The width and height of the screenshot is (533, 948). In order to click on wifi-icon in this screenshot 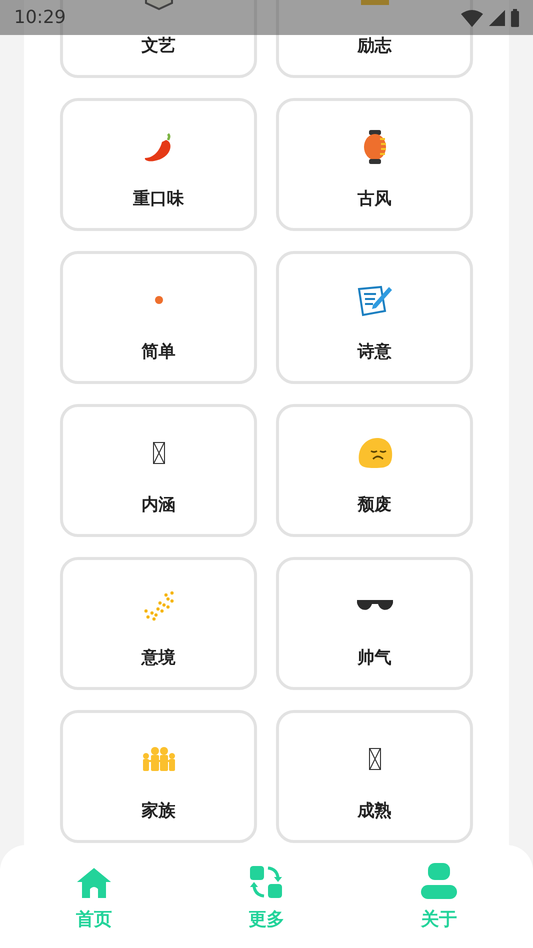, I will do `click(472, 17)`.